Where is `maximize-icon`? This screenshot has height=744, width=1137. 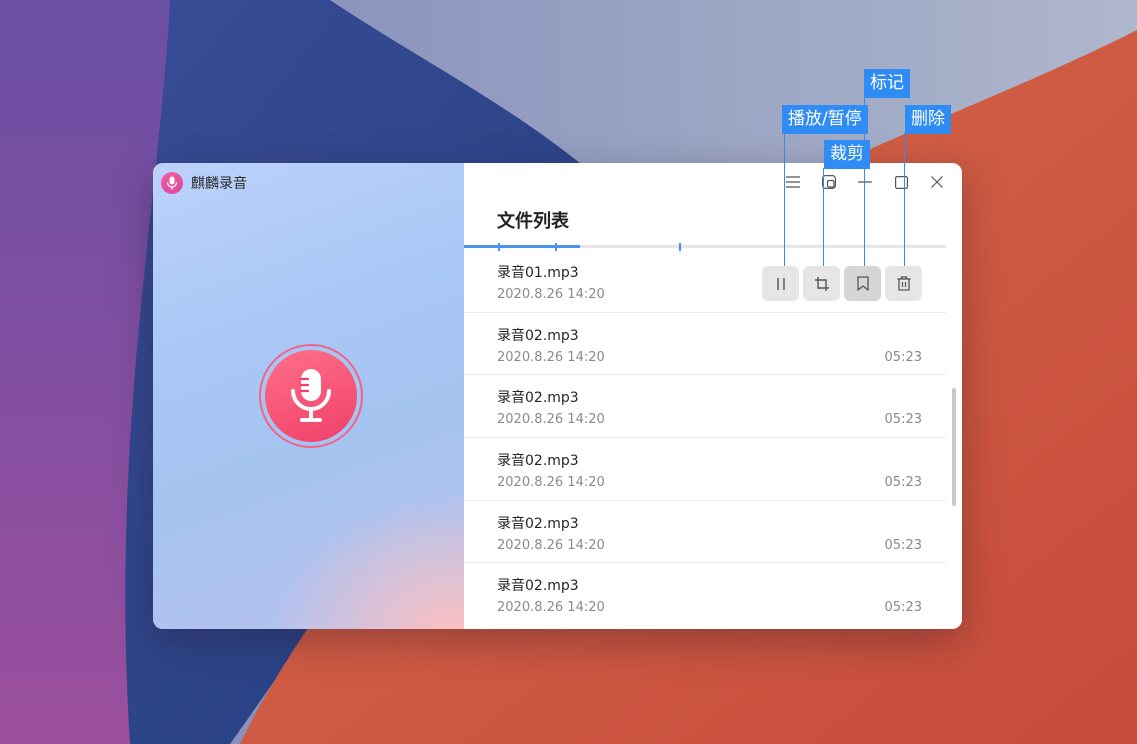 maximize-icon is located at coordinates (901, 182).